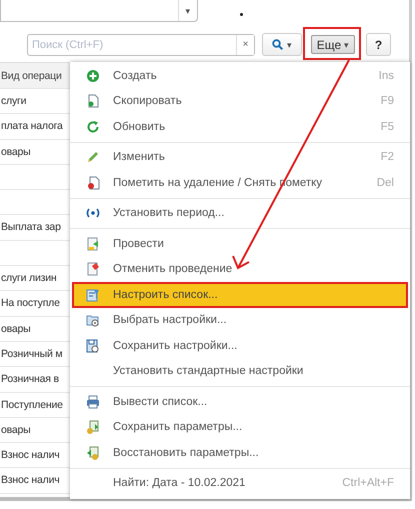 The height and width of the screenshot is (509, 415). What do you see at coordinates (277, 44) in the screenshot?
I see `search-icon` at bounding box center [277, 44].